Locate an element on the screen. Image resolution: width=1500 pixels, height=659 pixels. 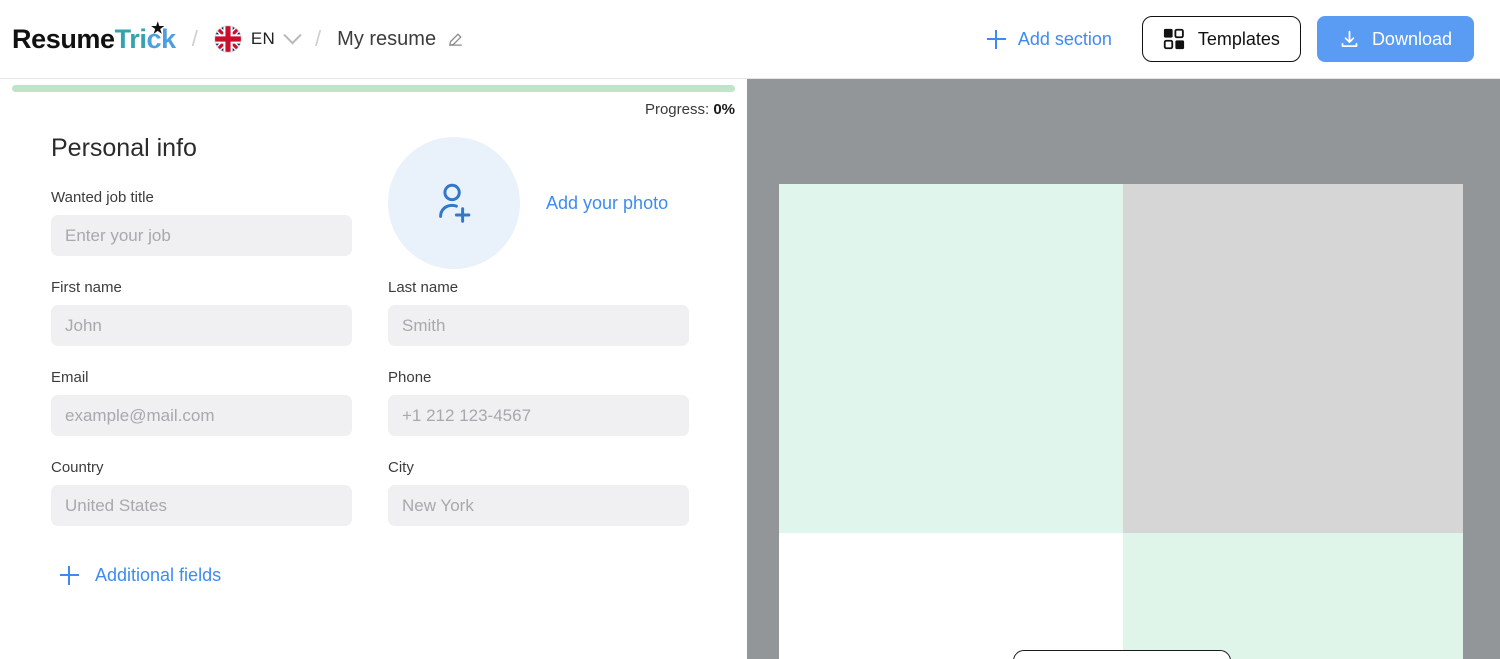
field-first-name: First name is located at coordinates (201, 312).